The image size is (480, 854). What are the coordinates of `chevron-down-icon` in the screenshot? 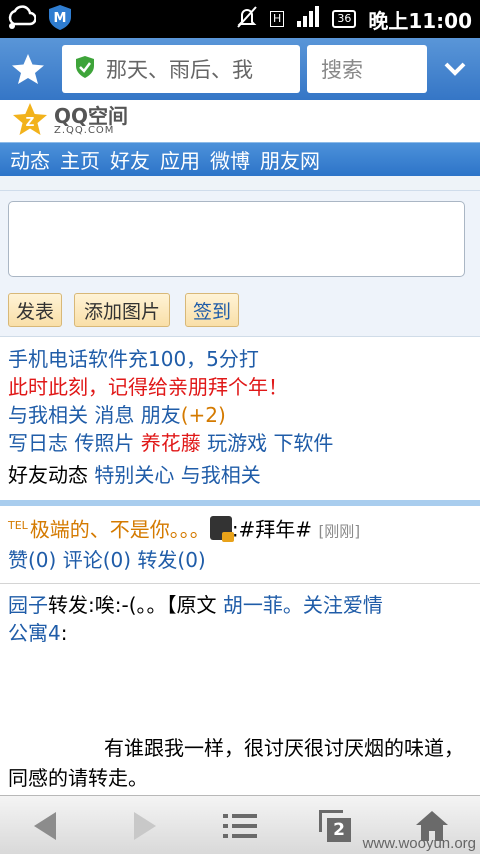 It's located at (455, 69).